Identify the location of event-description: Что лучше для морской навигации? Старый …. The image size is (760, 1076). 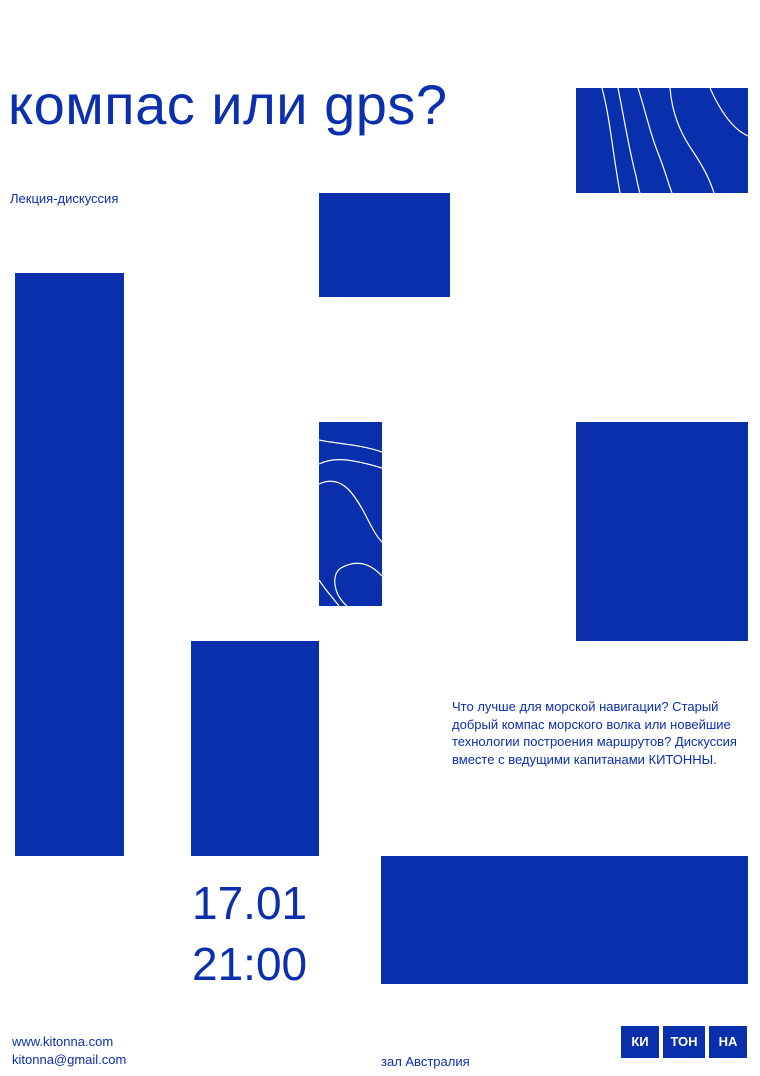
(594, 733).